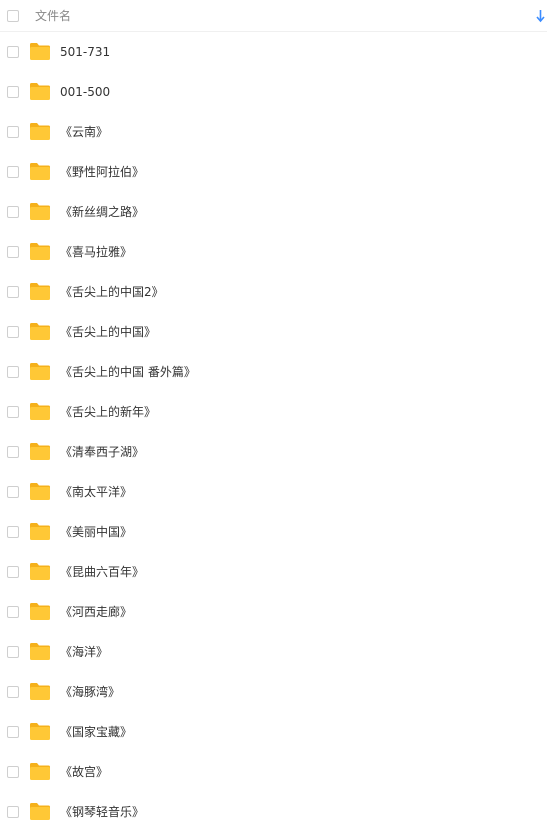 The height and width of the screenshot is (836, 547). Describe the element at coordinates (85, 92) in the screenshot. I see `folder-name: 001-500` at that location.